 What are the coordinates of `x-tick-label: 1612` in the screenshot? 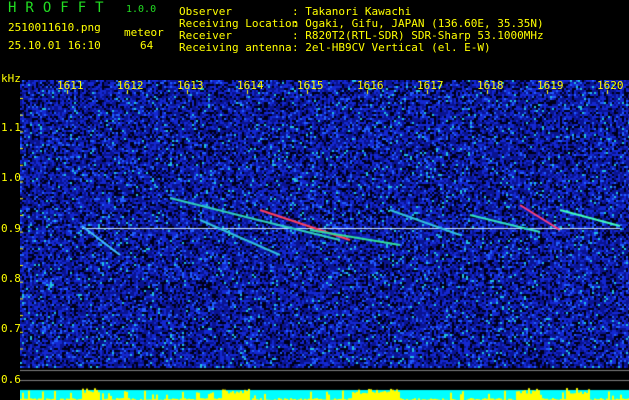 It's located at (130, 85).